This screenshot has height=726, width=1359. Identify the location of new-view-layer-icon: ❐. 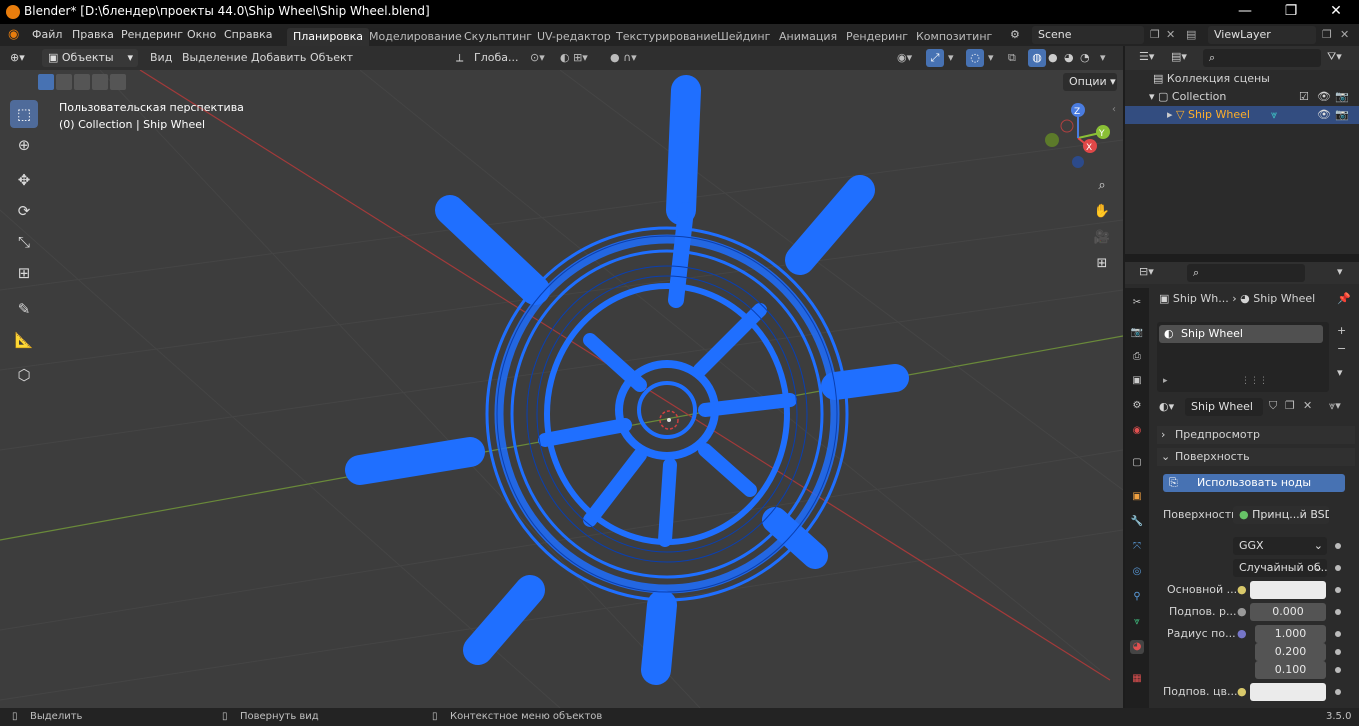
(1327, 35).